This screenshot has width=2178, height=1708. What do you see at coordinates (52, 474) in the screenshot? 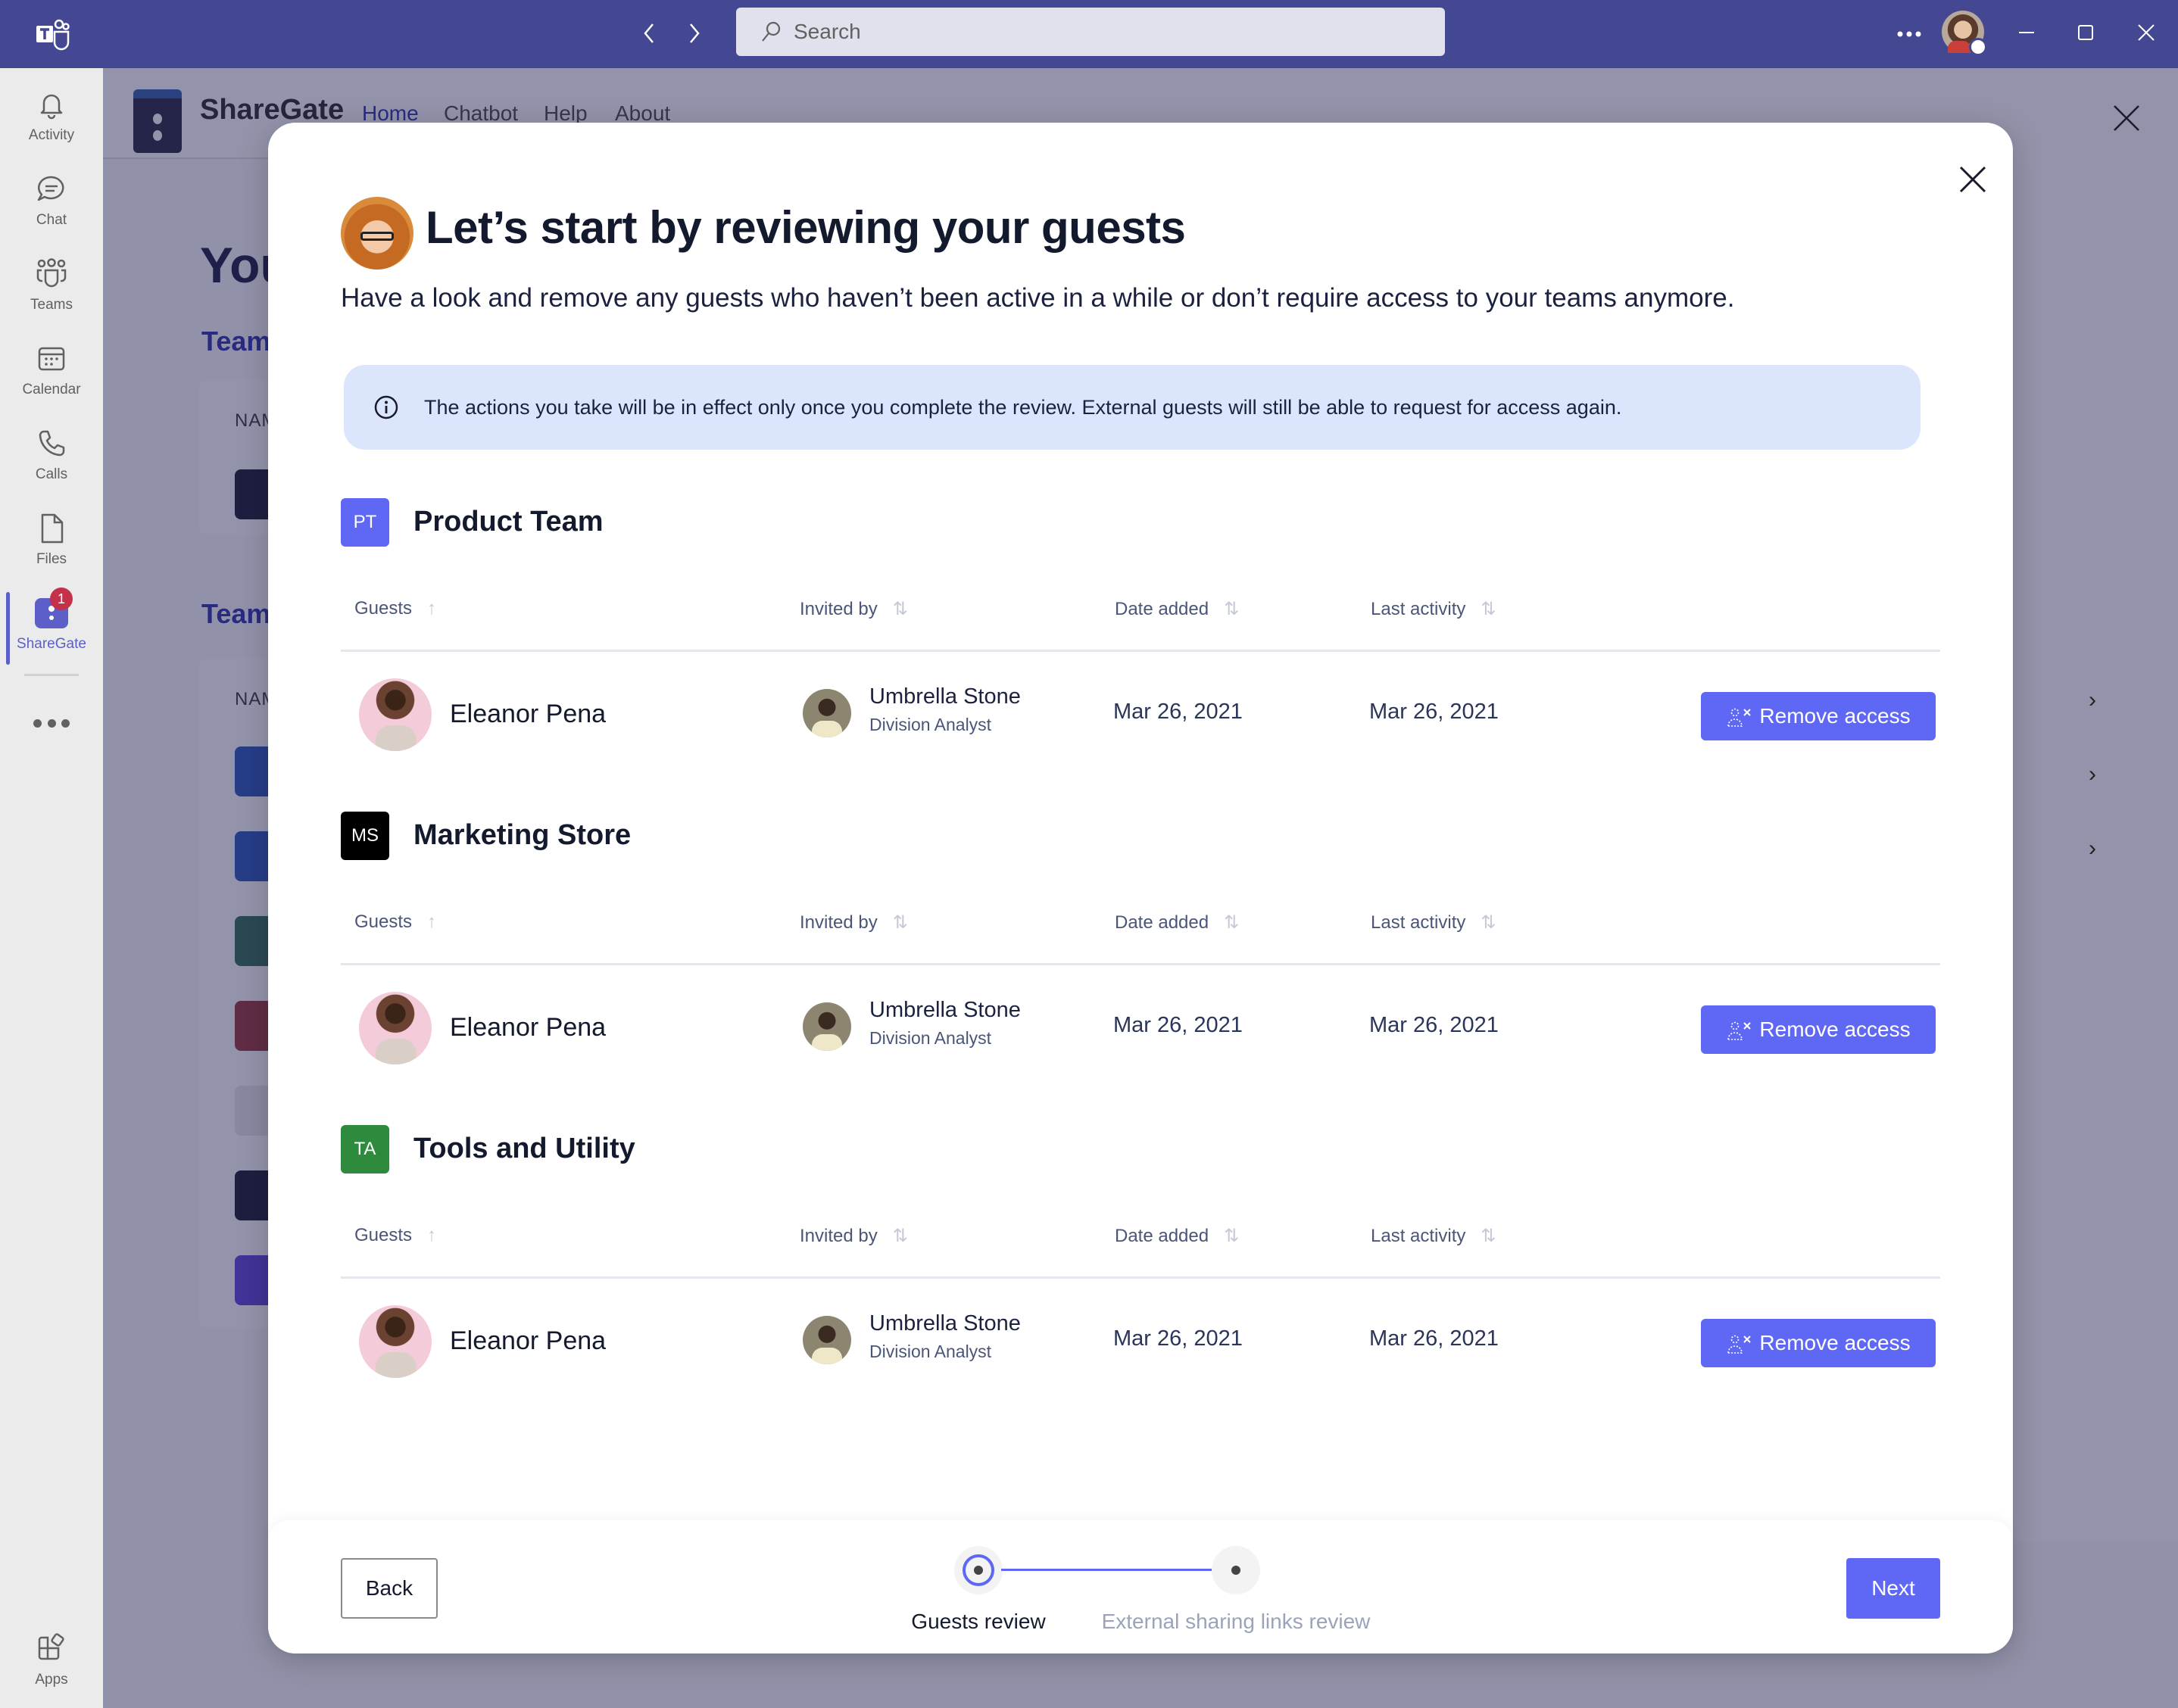
I see `rail-label: Calls` at bounding box center [52, 474].